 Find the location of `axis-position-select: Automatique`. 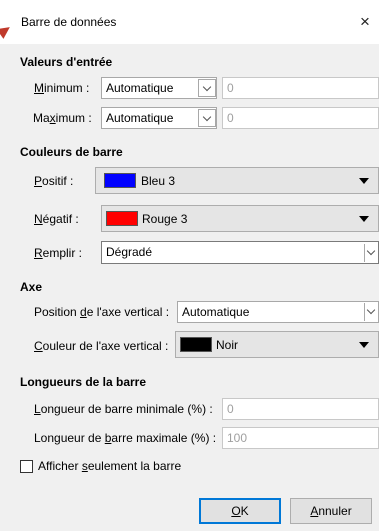

axis-position-select: Automatique is located at coordinates (278, 312).